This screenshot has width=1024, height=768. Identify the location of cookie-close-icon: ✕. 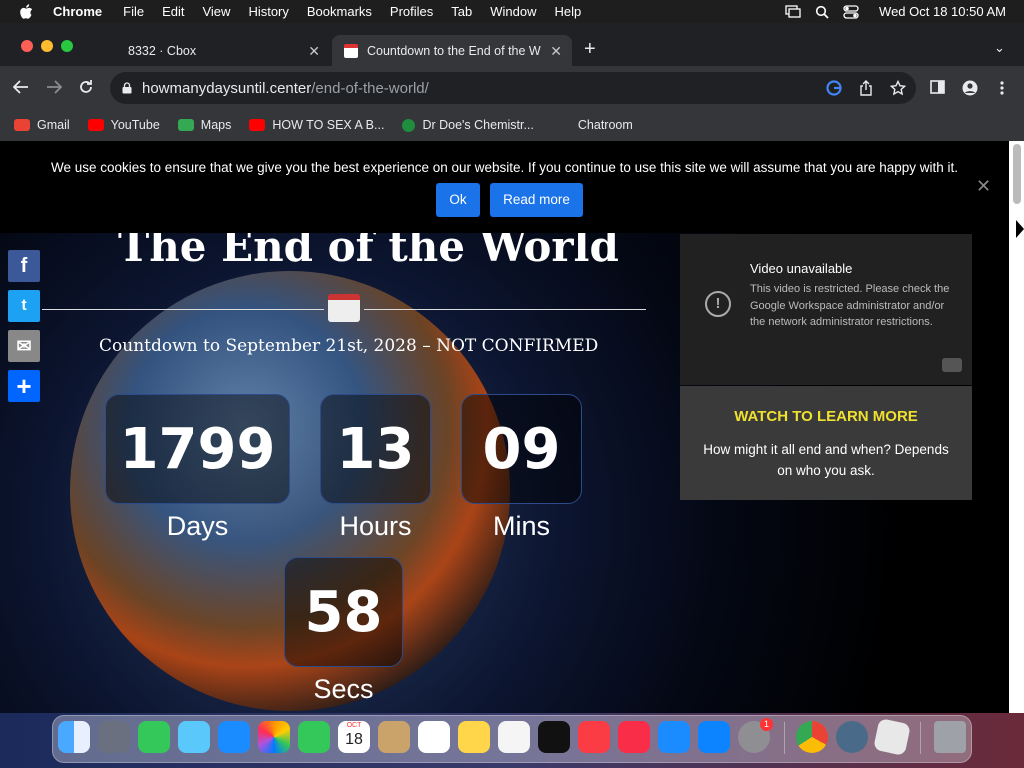
(983, 186).